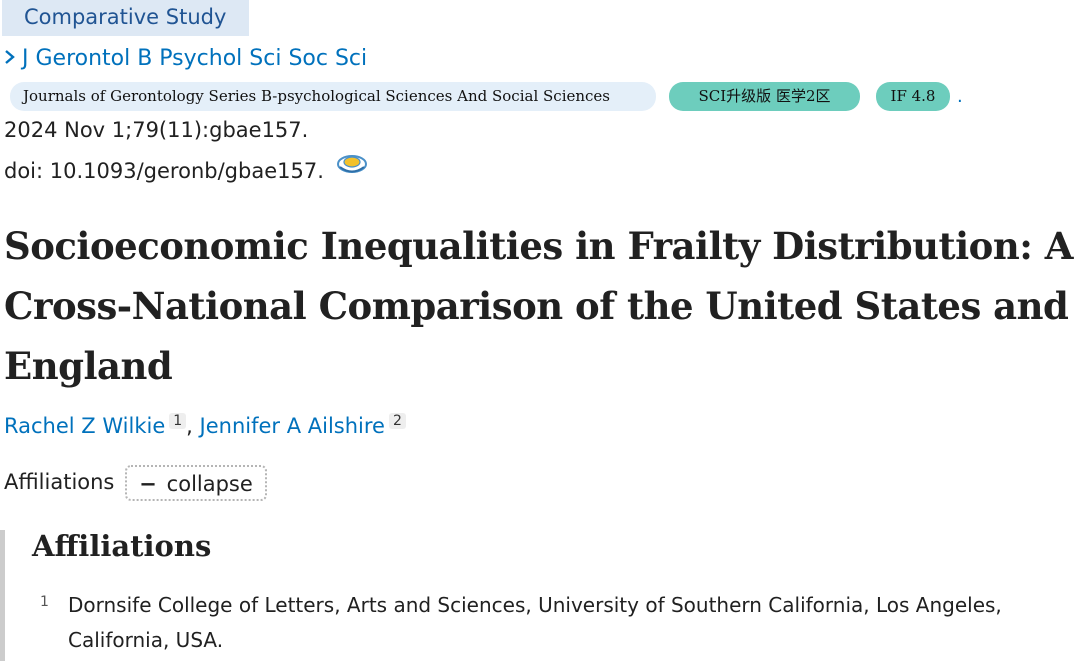  Describe the element at coordinates (164, 171) in the screenshot. I see `doi-text: doi: 10.1093/geronb/gbae157.` at that location.